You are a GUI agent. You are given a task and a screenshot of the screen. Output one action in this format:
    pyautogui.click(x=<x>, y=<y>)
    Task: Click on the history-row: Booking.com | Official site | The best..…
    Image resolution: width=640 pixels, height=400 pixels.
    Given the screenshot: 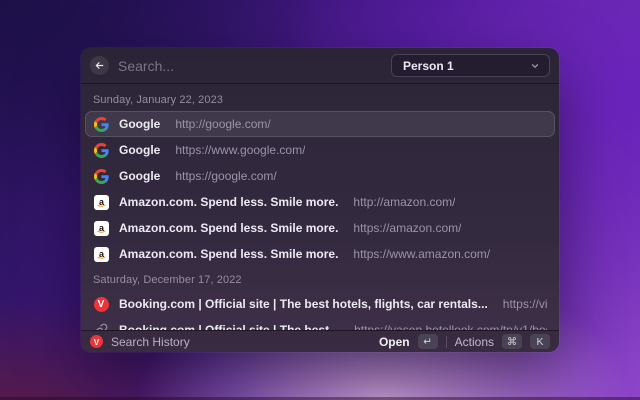 What is the action you would take?
    pyautogui.click(x=320, y=323)
    